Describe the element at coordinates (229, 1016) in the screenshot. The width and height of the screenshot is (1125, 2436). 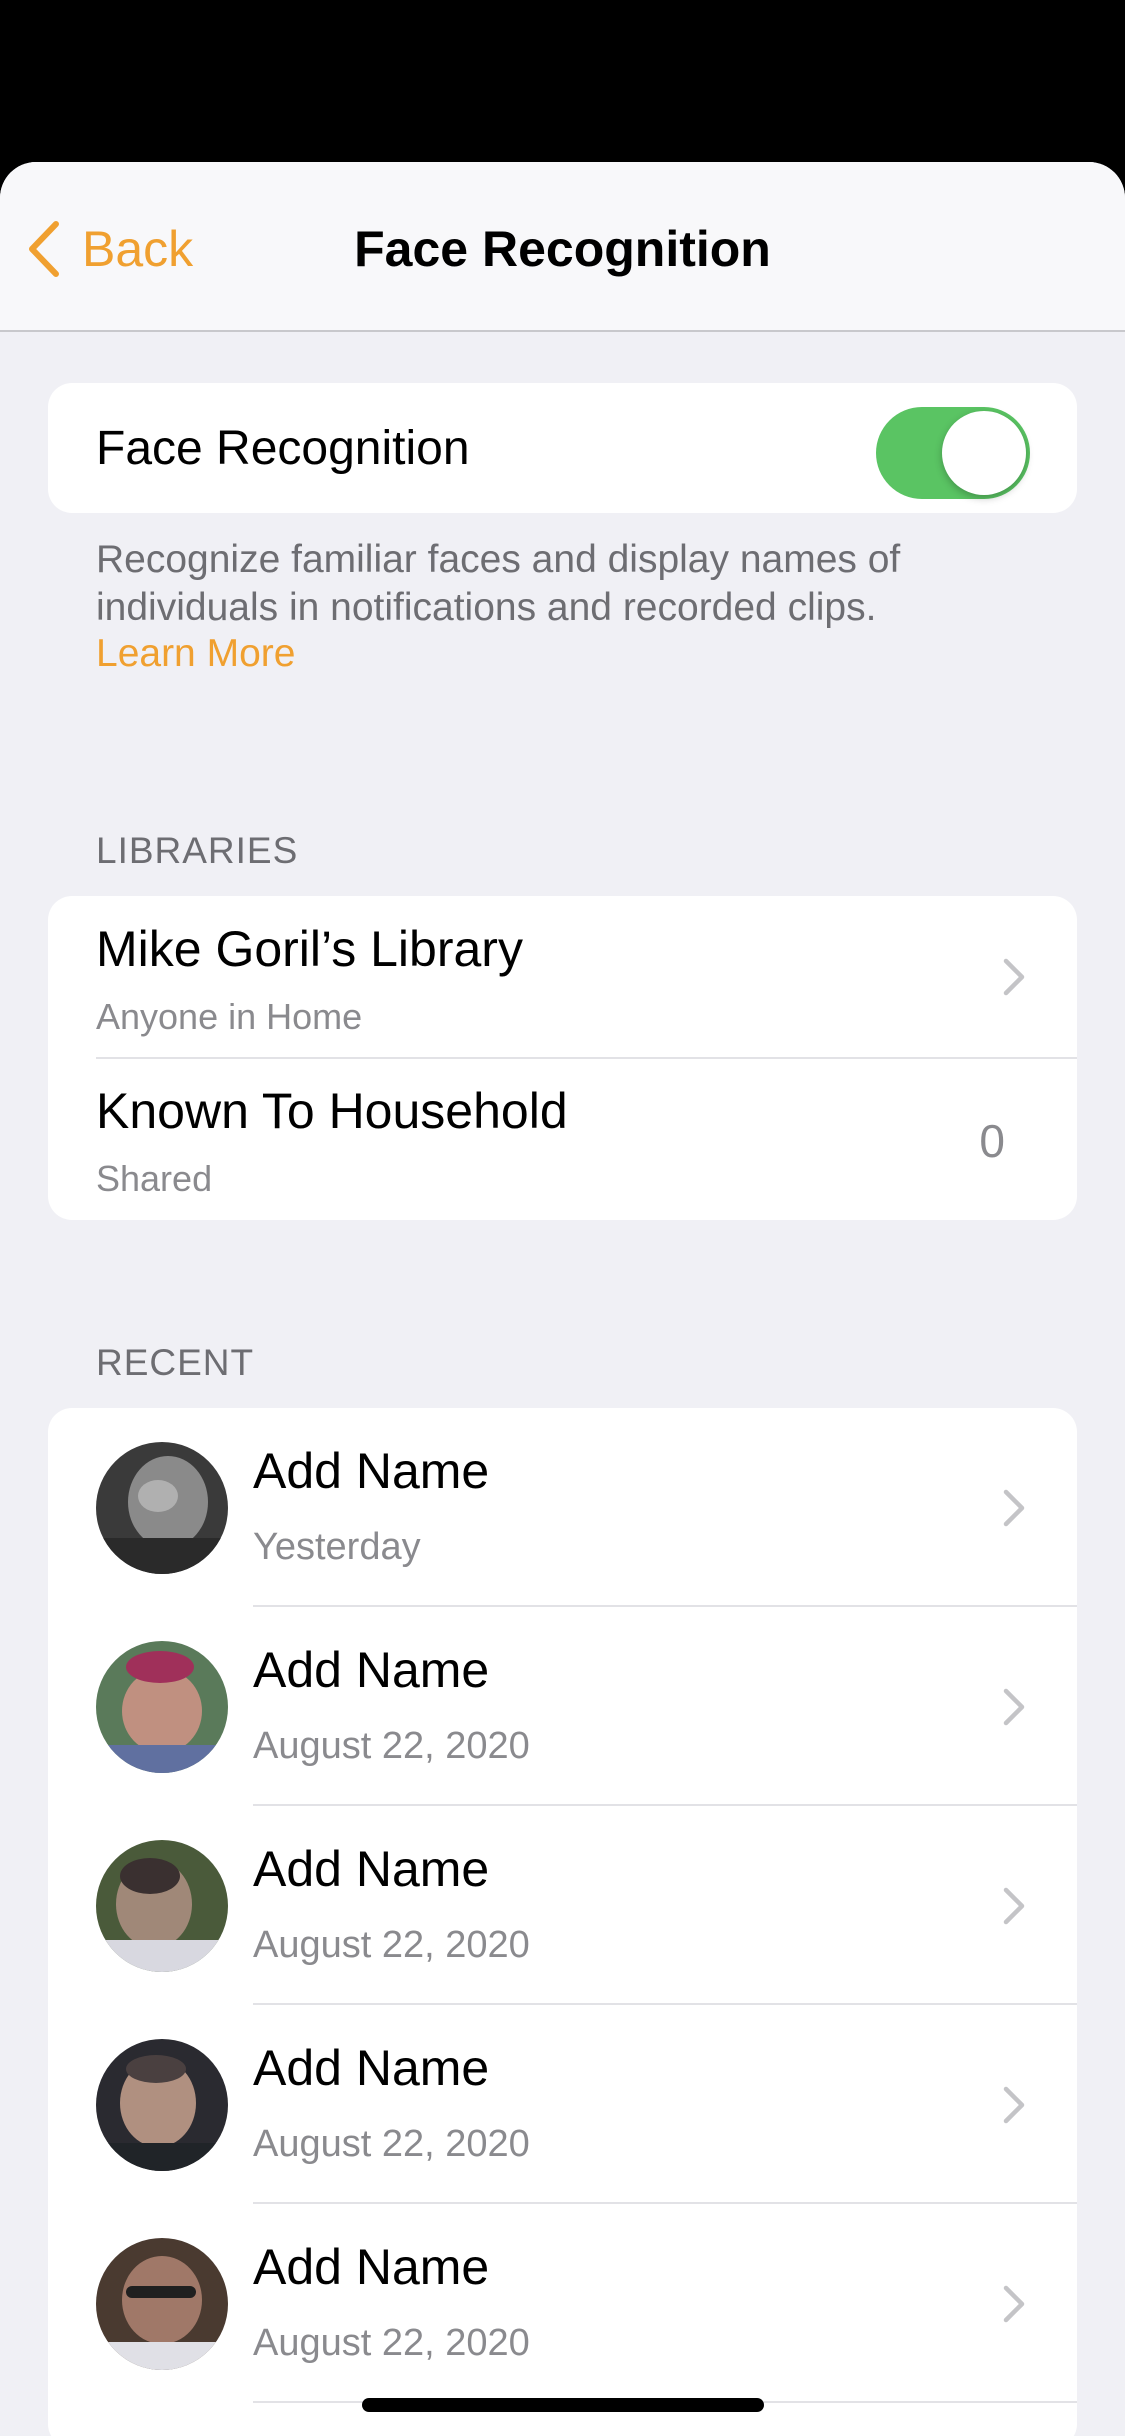
I see `library-subtitle: Anyone in Home` at that location.